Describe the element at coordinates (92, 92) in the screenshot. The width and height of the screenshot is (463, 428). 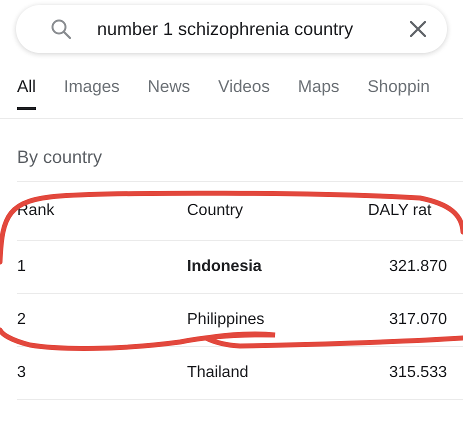
I see `tab: Images` at that location.